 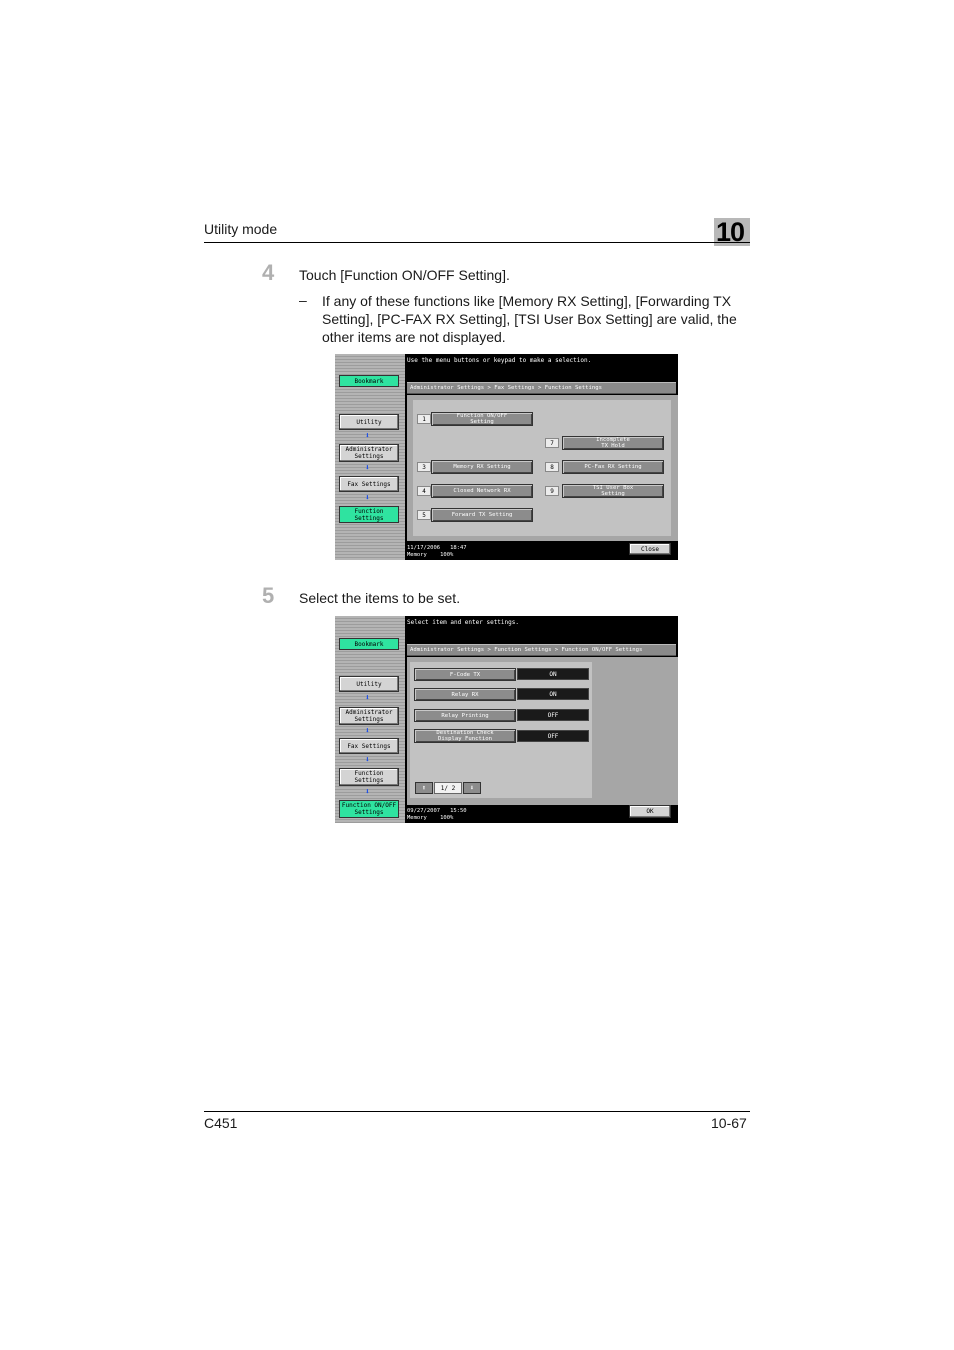 I want to click on memory-rx-setting-button: Memory RX Setting, so click(x=482, y=467).